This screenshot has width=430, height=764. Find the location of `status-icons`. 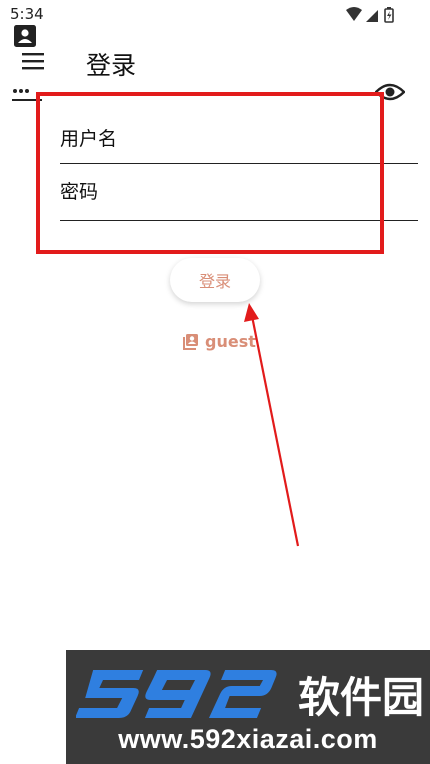

status-icons is located at coordinates (370, 15).